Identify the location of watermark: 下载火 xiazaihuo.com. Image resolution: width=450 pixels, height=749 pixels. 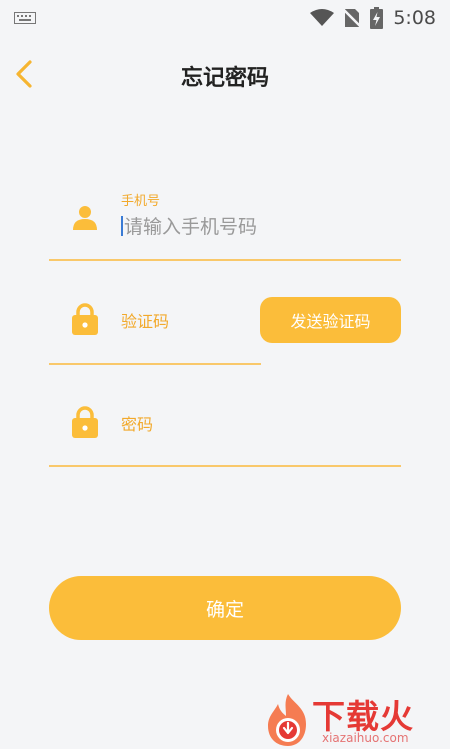
(357, 719).